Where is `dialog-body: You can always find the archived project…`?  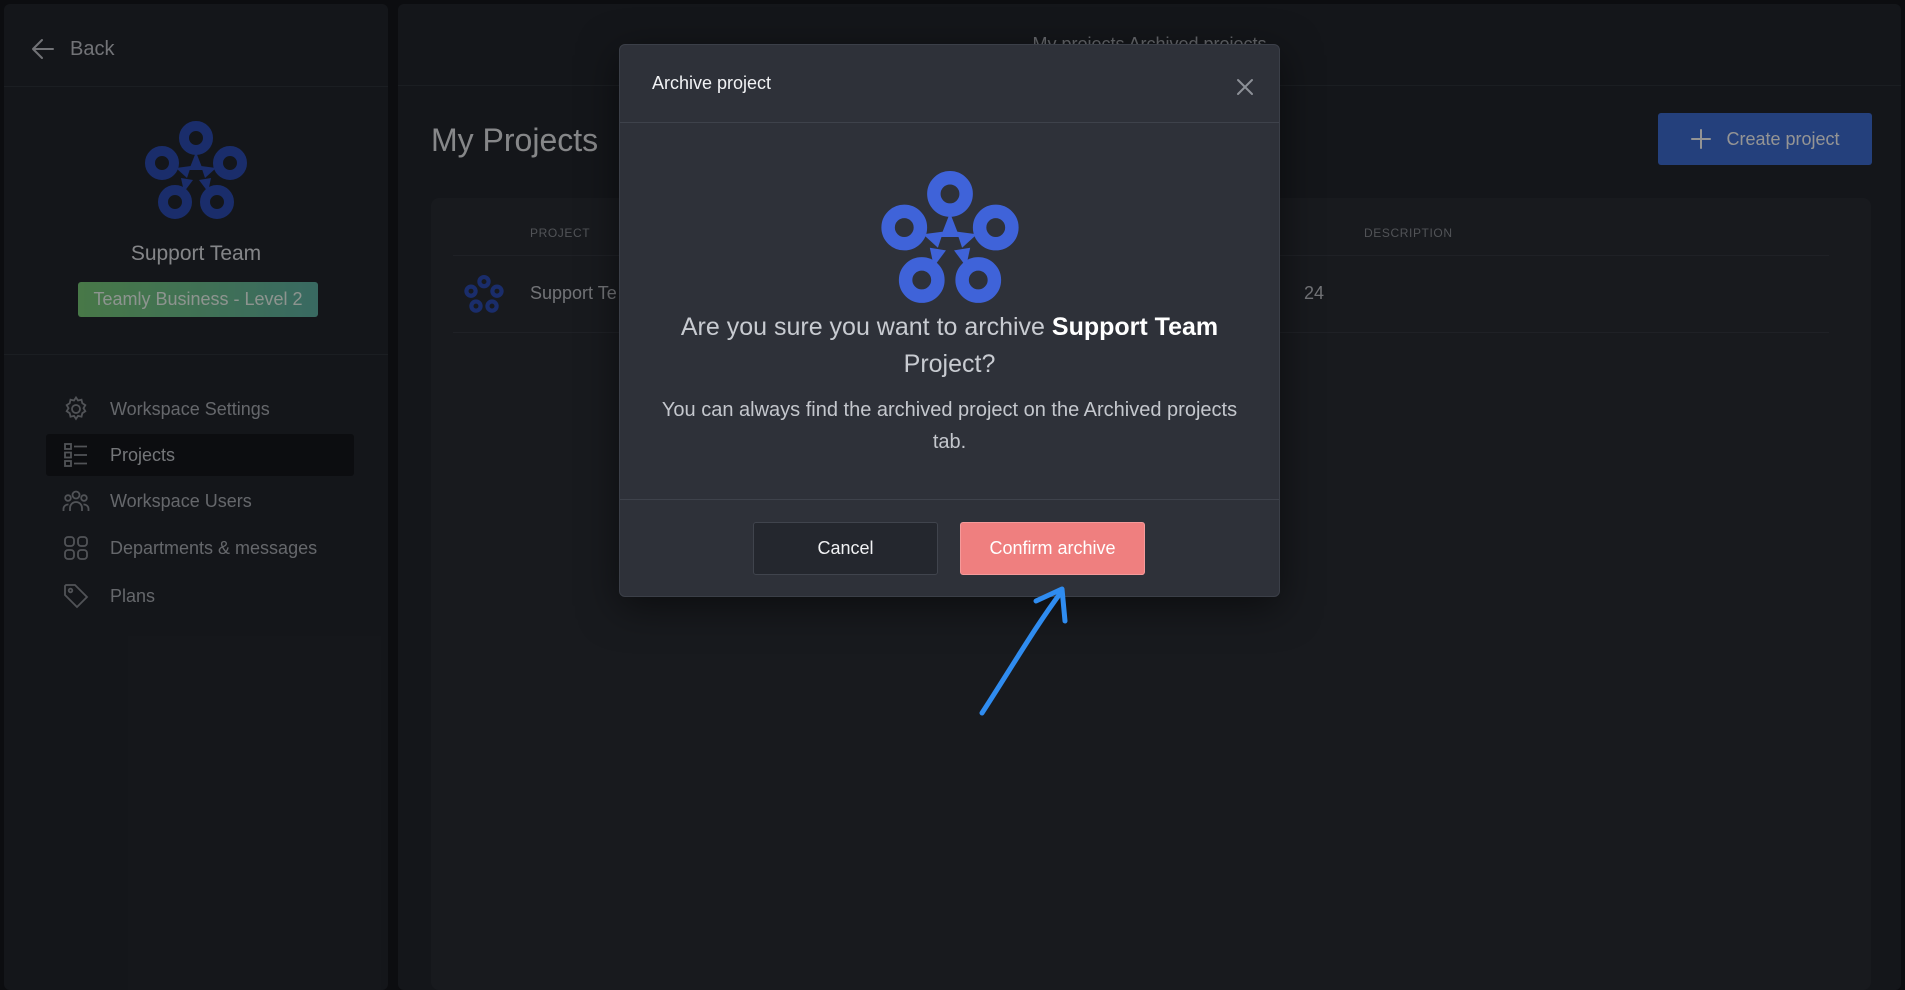 dialog-body: You can always find the archived project… is located at coordinates (949, 426).